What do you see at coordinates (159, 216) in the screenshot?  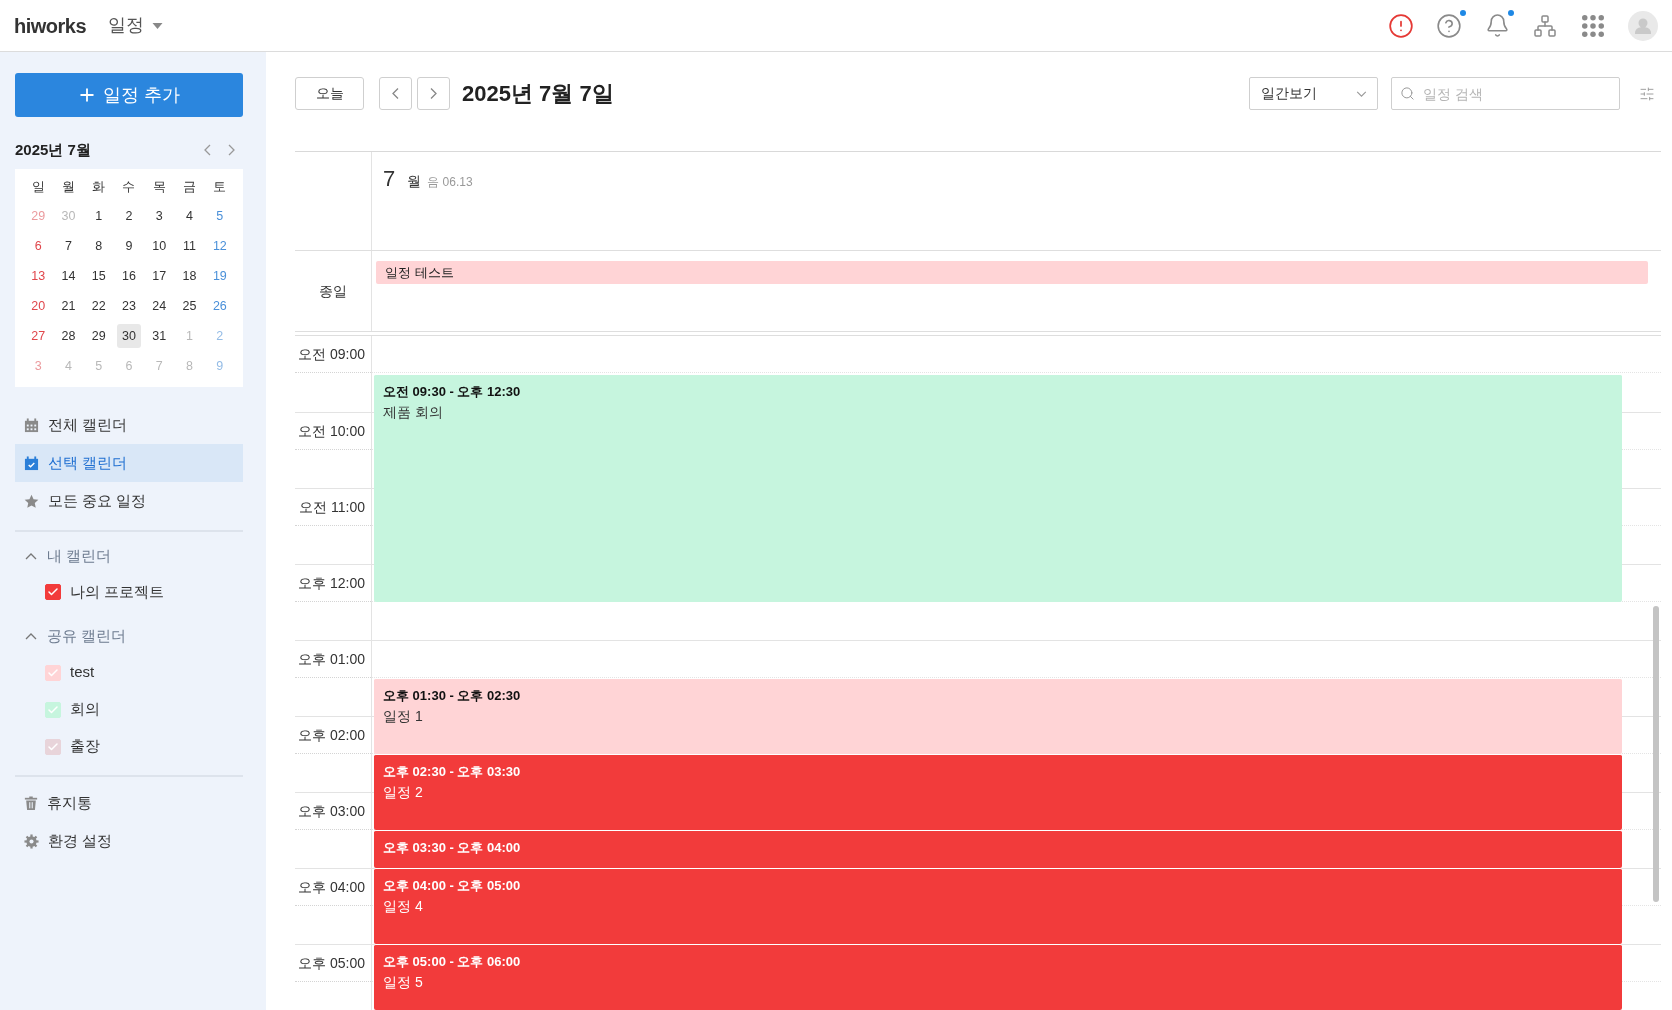 I see `calendar-day: 3` at bounding box center [159, 216].